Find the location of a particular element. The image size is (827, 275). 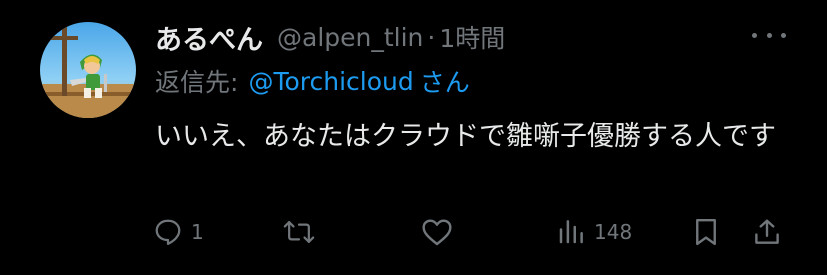

tweet-text: いいえ、あなたはクラウドで雛噺子優勝する人です is located at coordinates (465, 136).